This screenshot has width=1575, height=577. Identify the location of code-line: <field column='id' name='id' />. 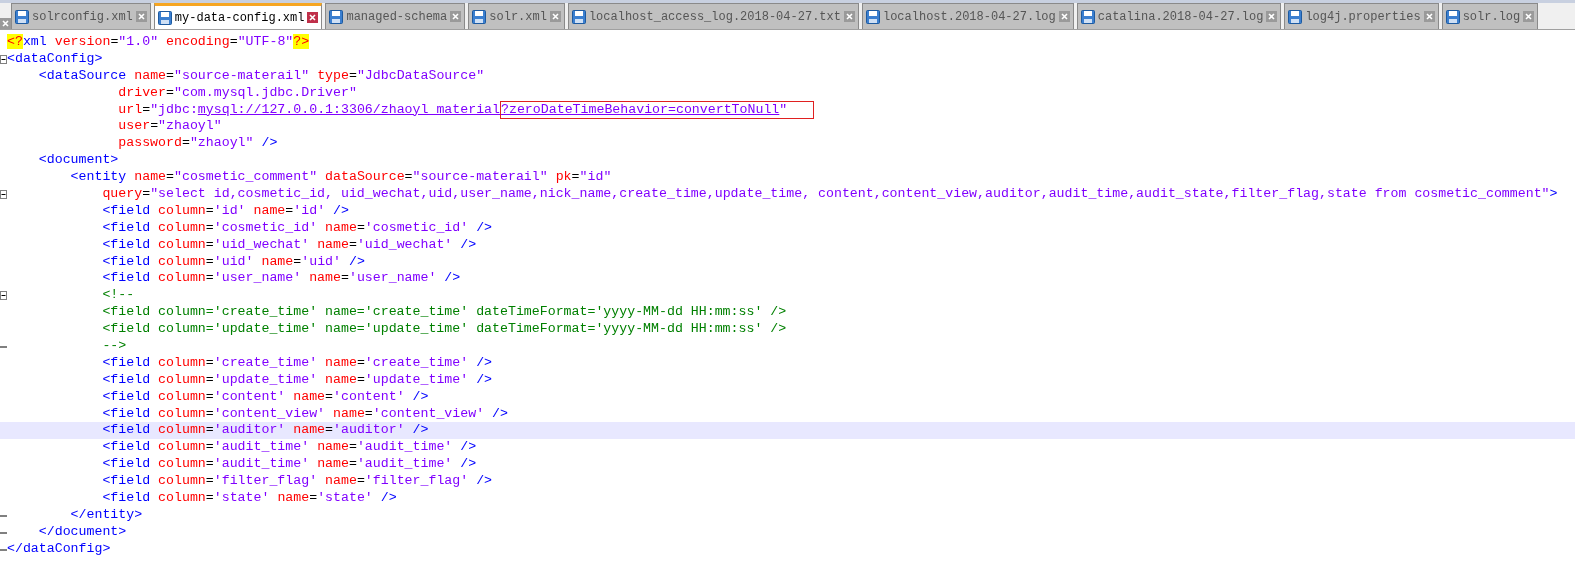
(225, 211).